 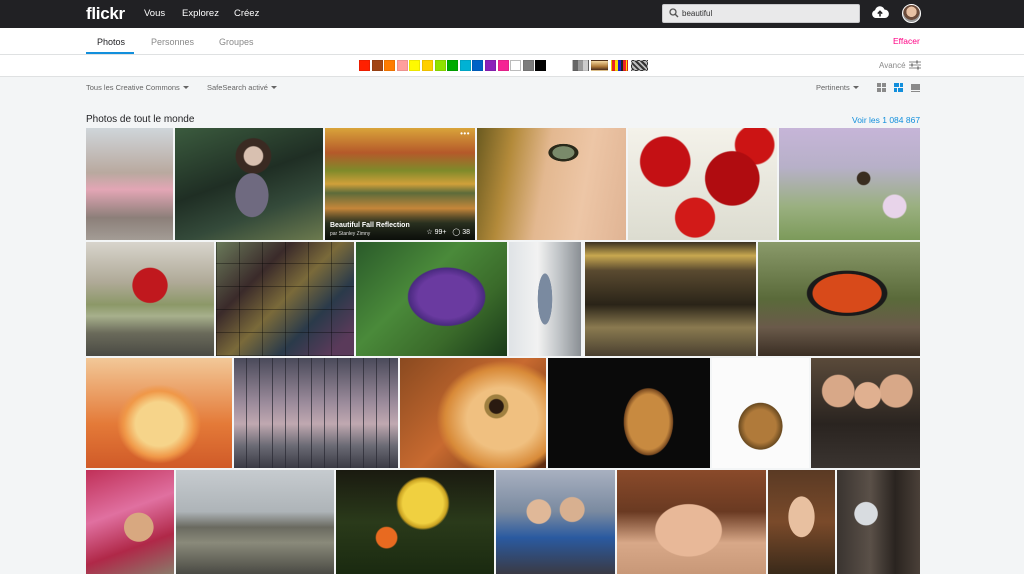 What do you see at coordinates (619, 65) in the screenshot?
I see `minimalist-filter` at bounding box center [619, 65].